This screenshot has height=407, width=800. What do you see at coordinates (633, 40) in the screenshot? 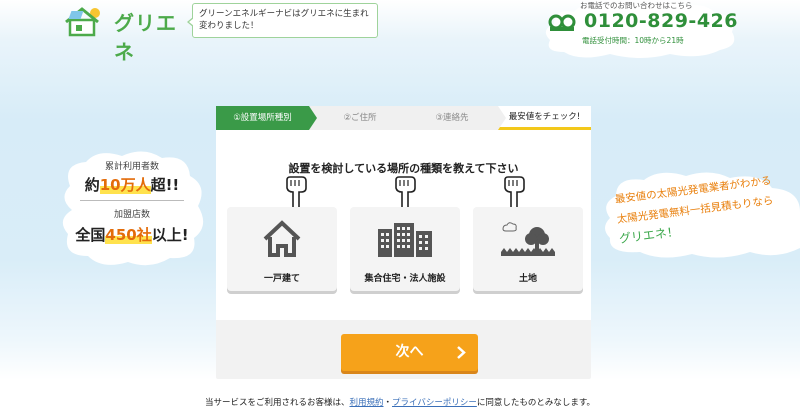
I see `phone-hours: 電話受付時間：10時から21時` at bounding box center [633, 40].